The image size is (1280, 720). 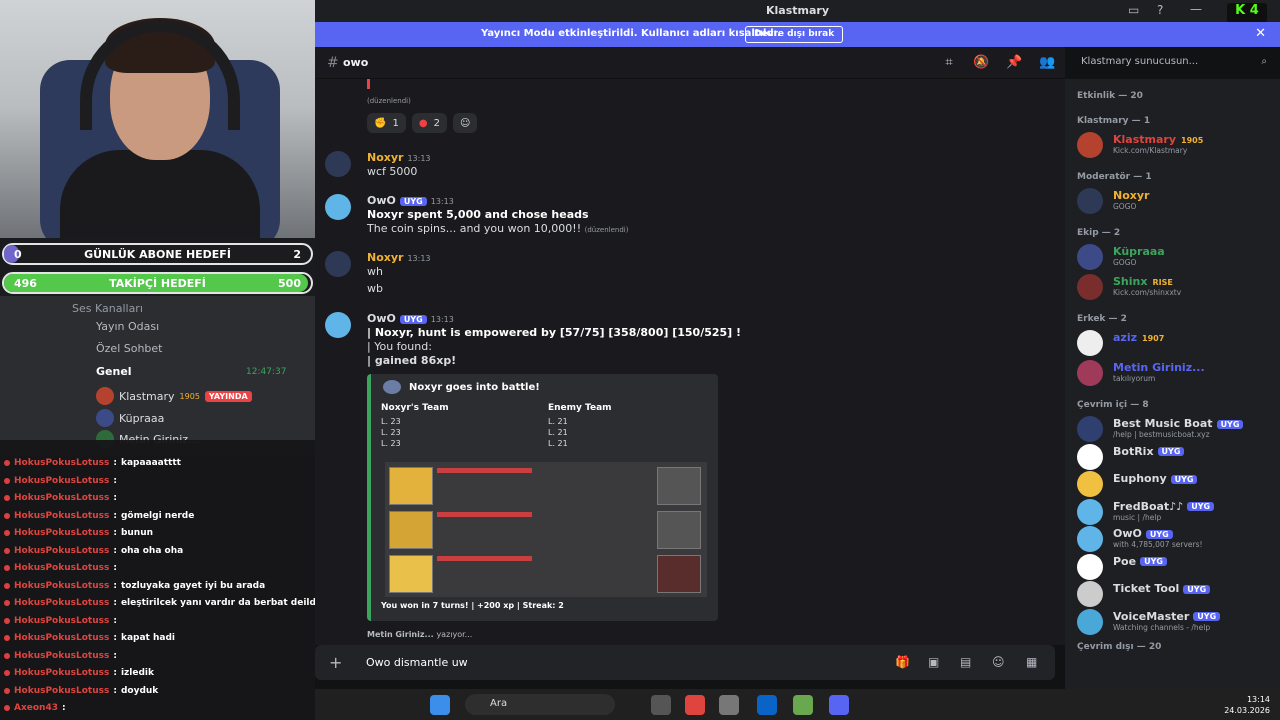 I want to click on task-view-icon, so click(x=661, y=705).